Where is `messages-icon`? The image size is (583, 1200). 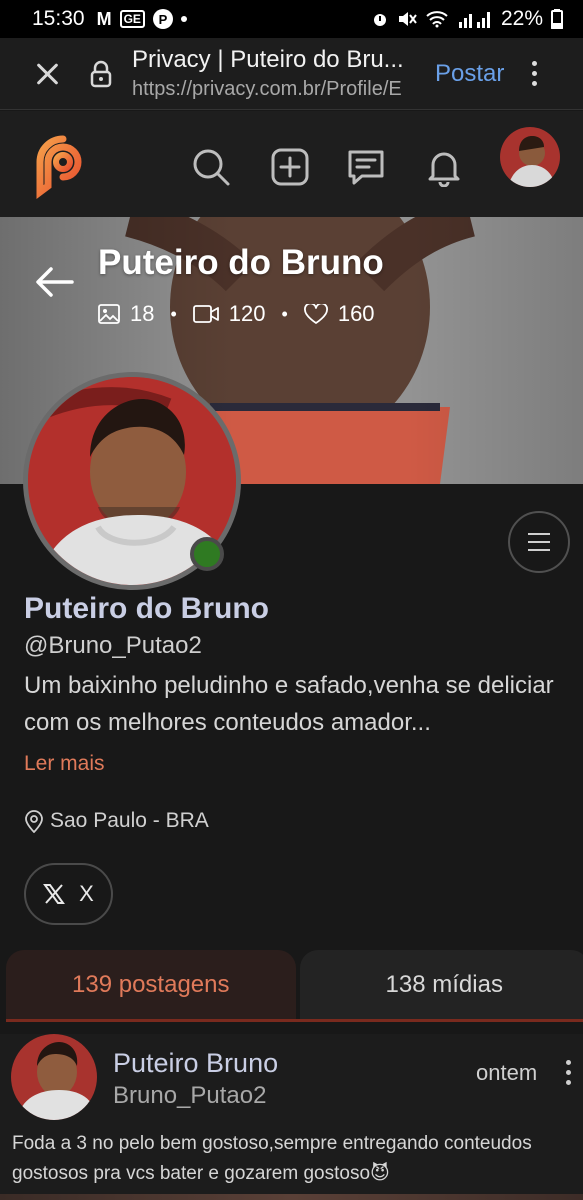 messages-icon is located at coordinates (366, 167).